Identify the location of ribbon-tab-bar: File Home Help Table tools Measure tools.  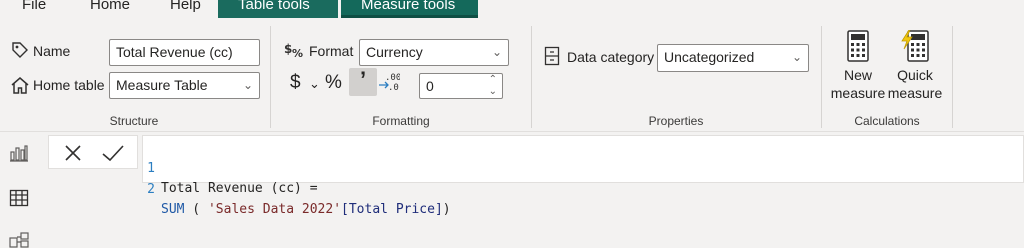
(512, 9).